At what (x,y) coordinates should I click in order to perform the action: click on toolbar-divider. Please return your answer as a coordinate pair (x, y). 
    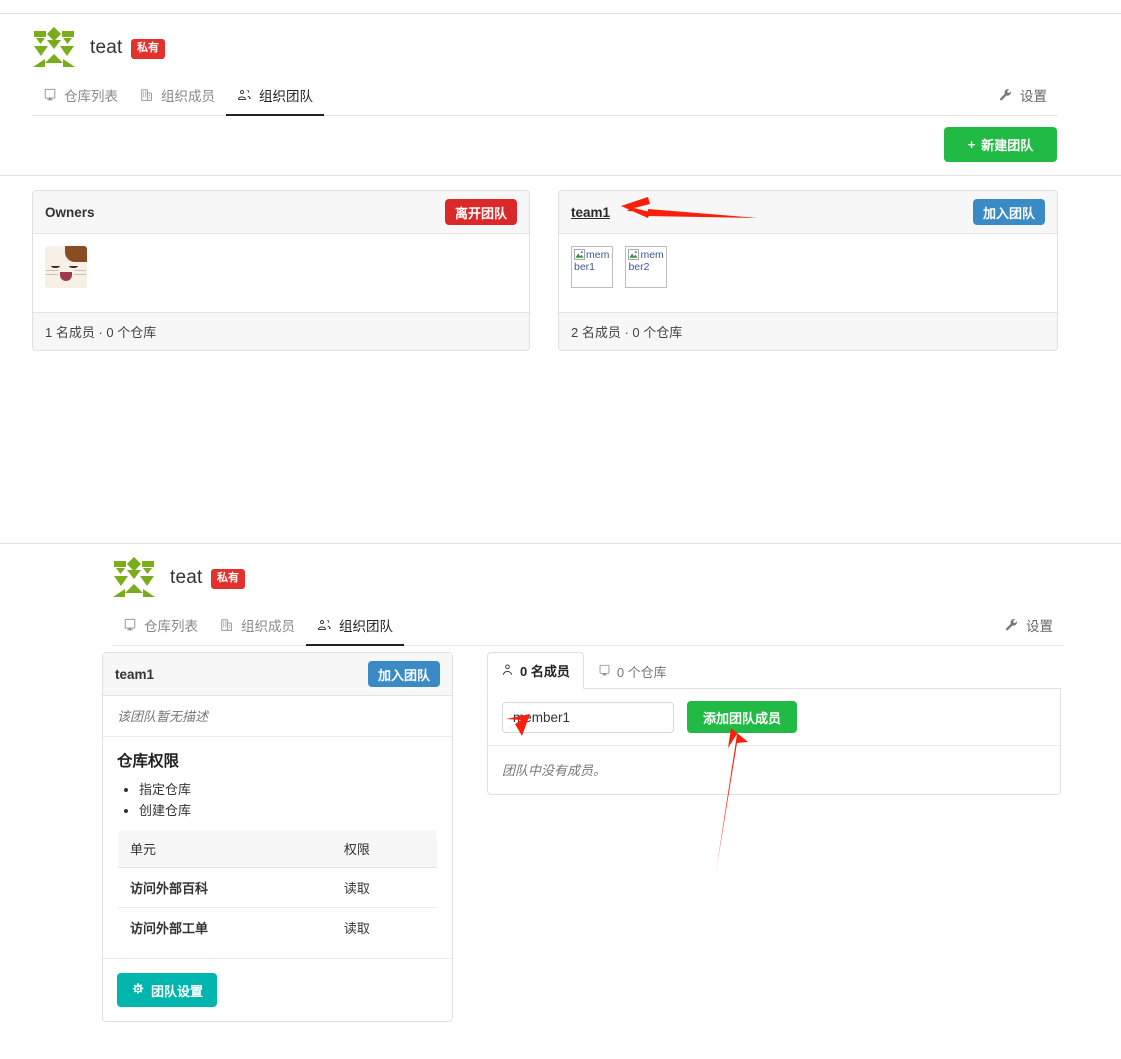
    Looking at the image, I should click on (560, 175).